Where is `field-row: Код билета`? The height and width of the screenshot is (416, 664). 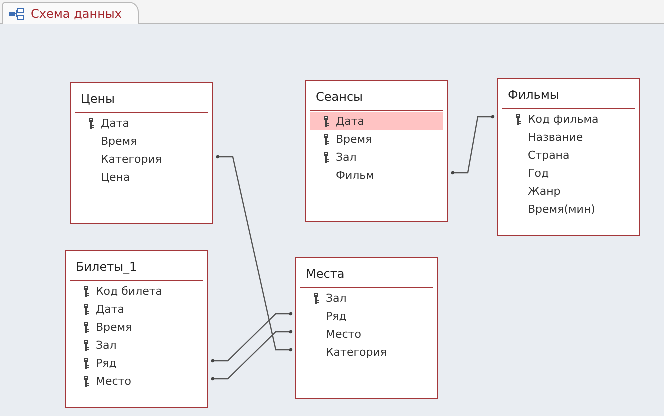
field-row: Код билета is located at coordinates (136, 291).